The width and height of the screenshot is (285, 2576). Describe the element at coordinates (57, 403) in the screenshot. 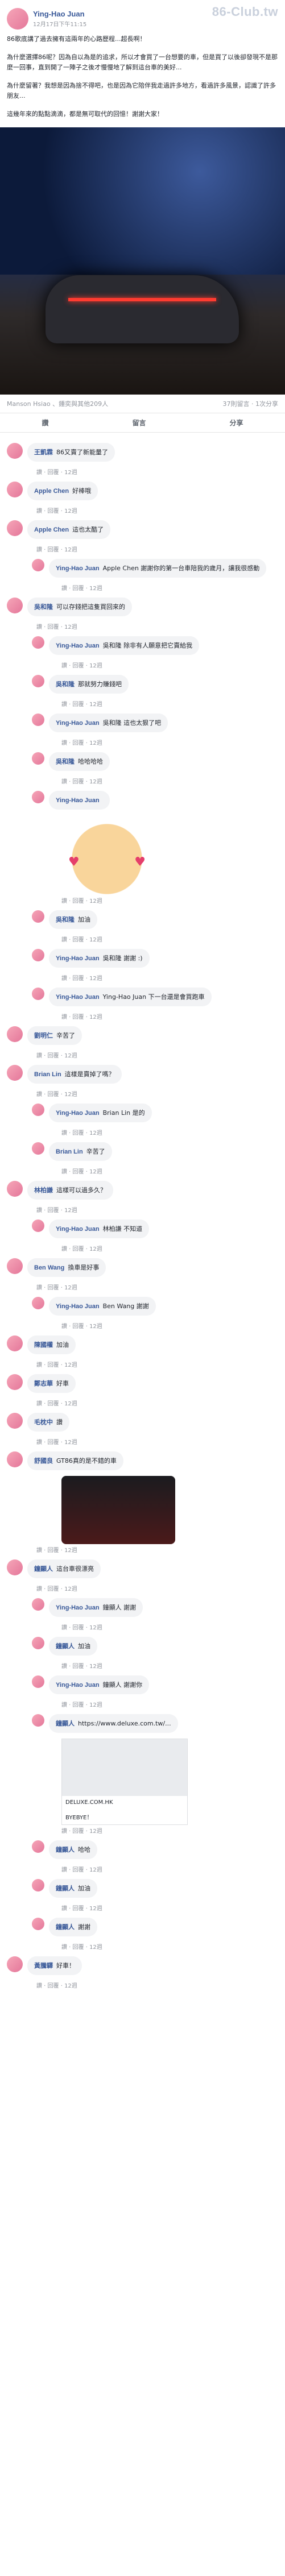

I see `reactions-summary: Manson Hsiao 、鍾奕與其他209人` at that location.